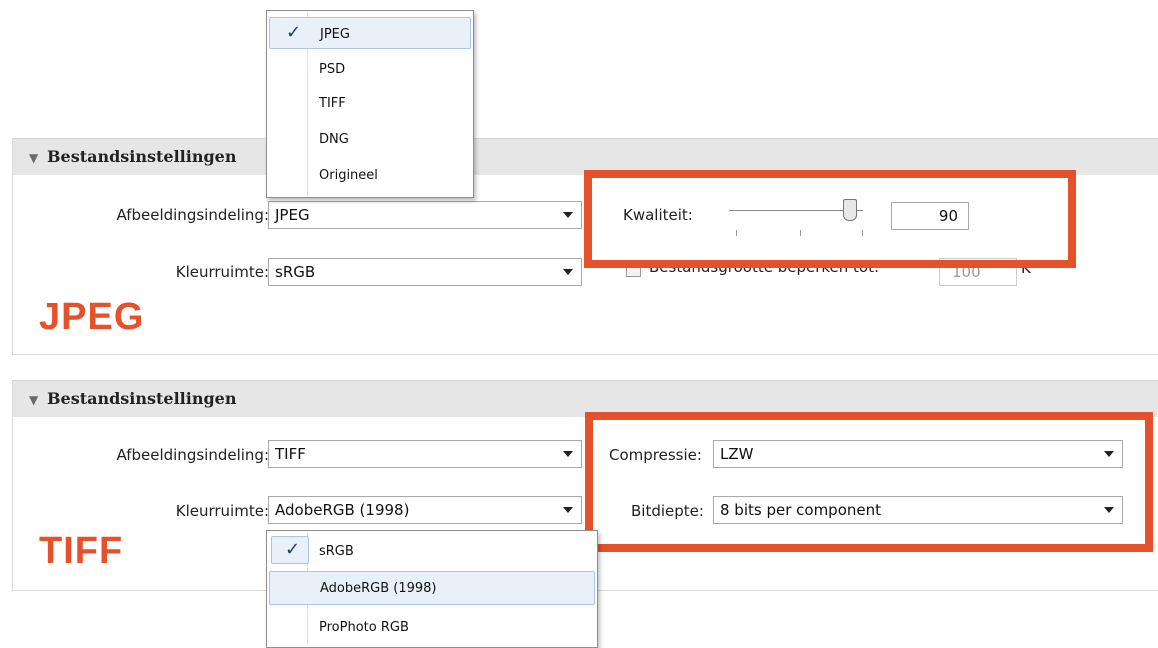  What do you see at coordinates (336, 551) in the screenshot?
I see `menu-item-label: sRGB` at bounding box center [336, 551].